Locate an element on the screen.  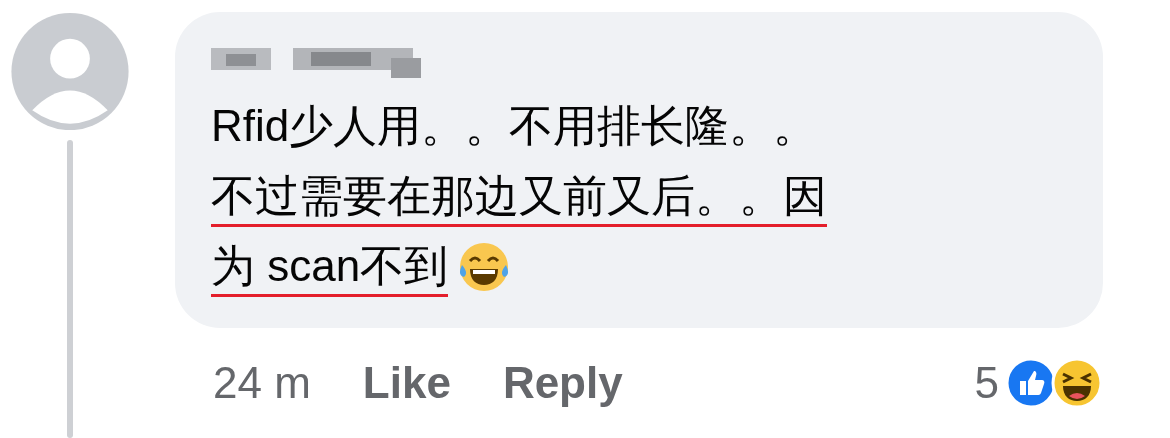
comment-line: Rfid少人用。。不用排长隆。。 is located at coordinates (514, 125).